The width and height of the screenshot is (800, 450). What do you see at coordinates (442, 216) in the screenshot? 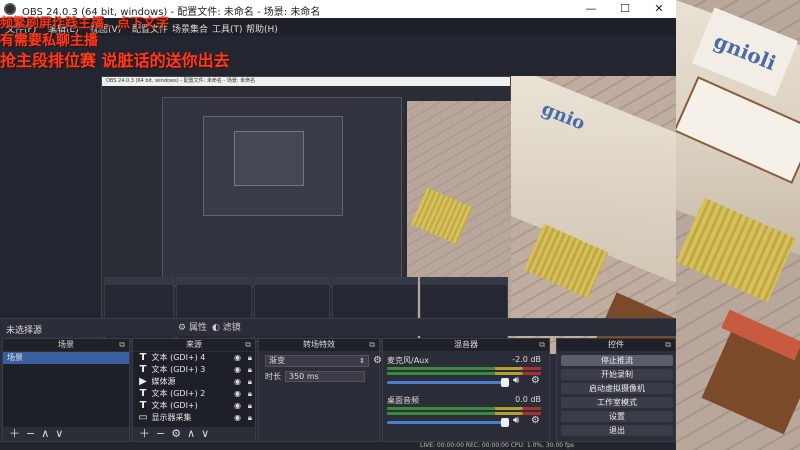
I see `nested-rug` at bounding box center [442, 216].